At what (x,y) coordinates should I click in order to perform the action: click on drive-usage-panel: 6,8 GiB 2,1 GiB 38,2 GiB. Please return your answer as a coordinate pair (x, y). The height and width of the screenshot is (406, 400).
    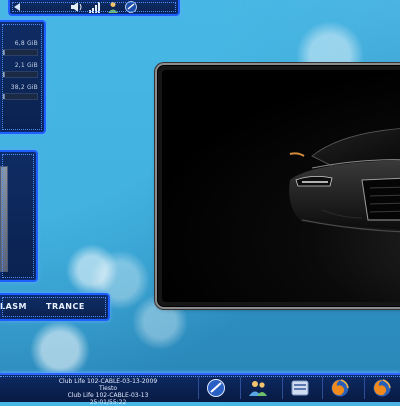
    Looking at the image, I should click on (23, 77).